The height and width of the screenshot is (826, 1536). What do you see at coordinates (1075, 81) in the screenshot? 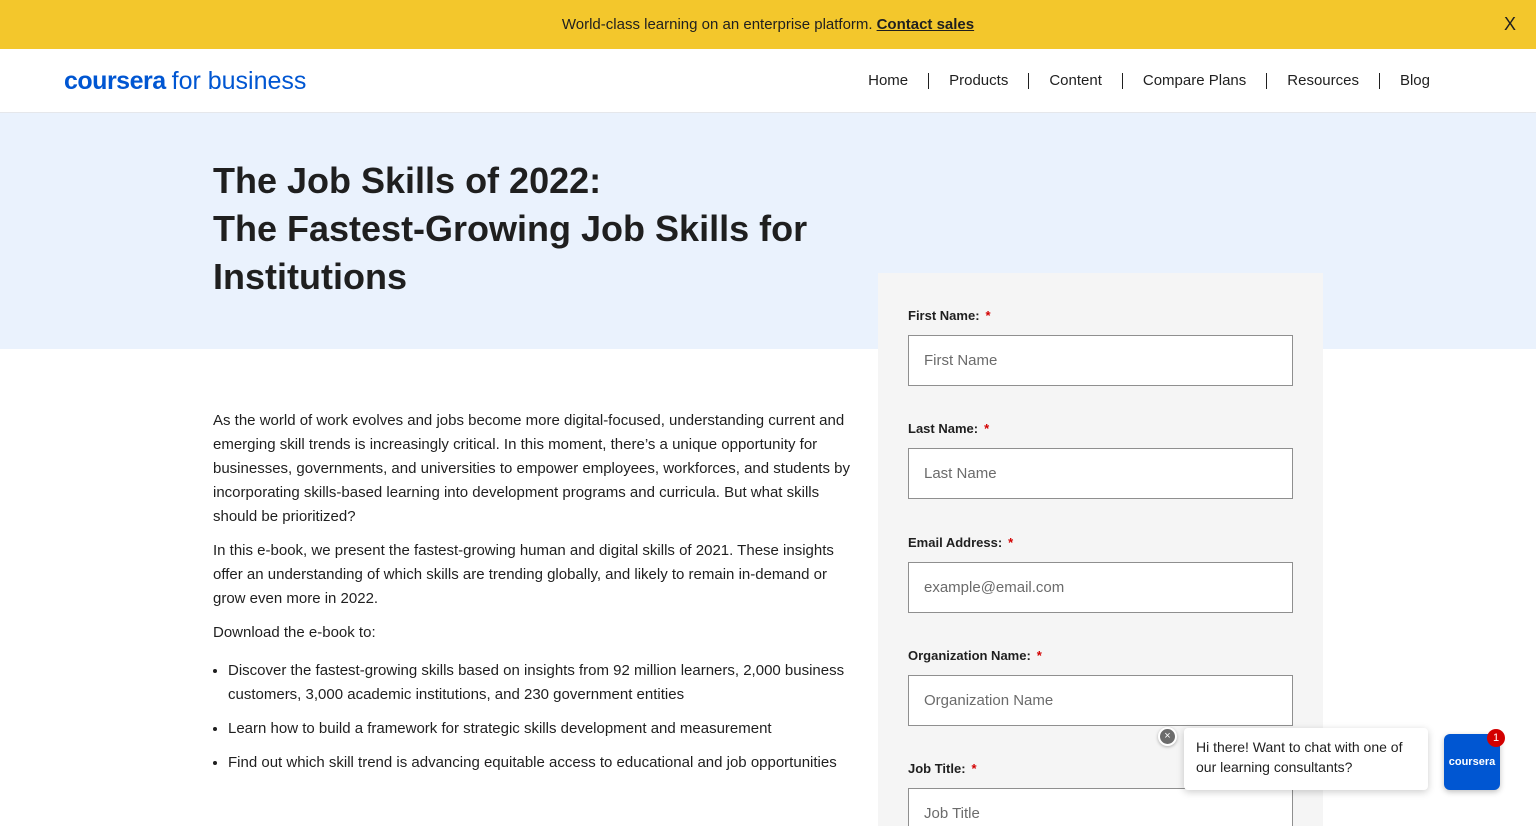
I see `nav-content: Content` at bounding box center [1075, 81].